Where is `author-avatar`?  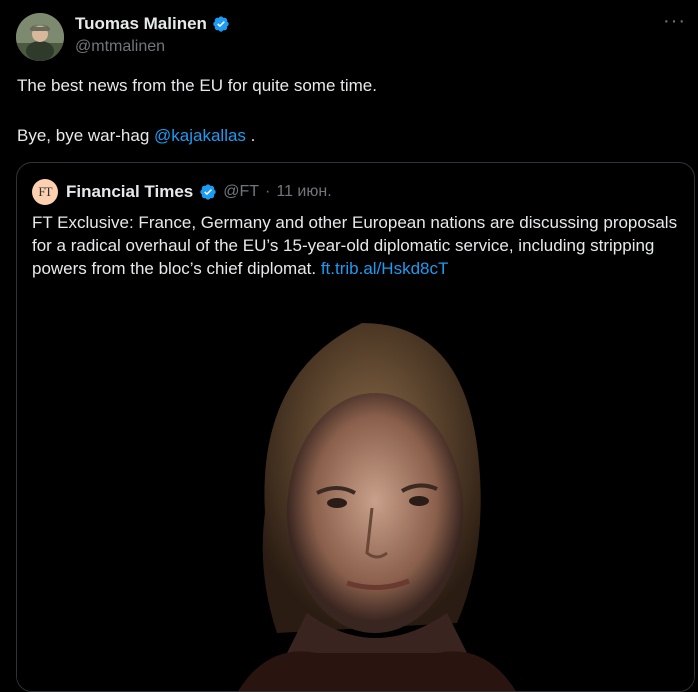
author-avatar is located at coordinates (40, 37).